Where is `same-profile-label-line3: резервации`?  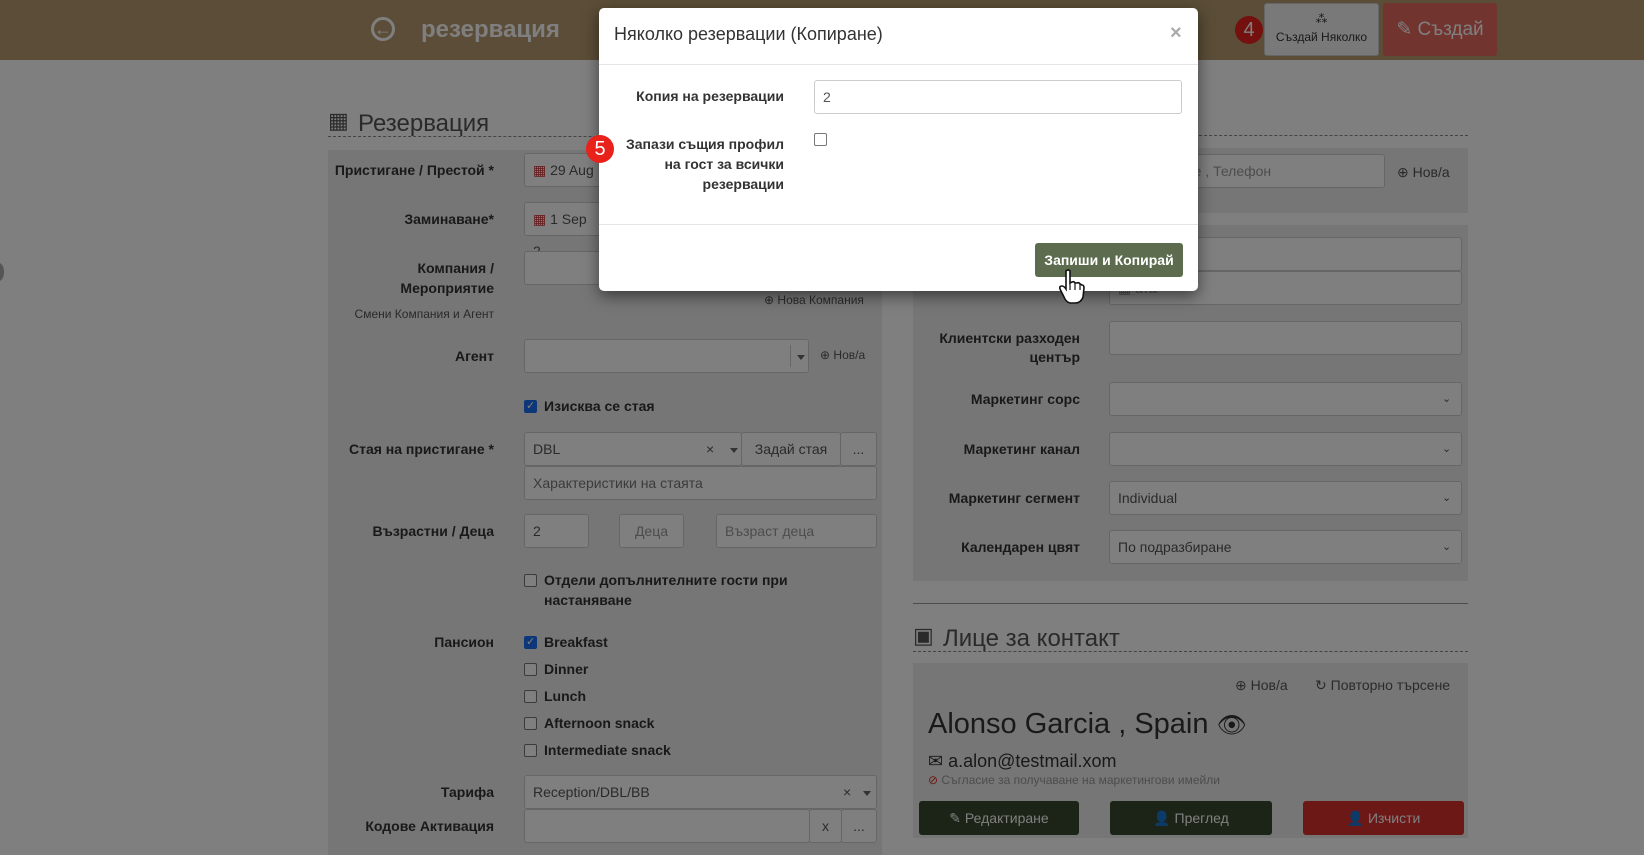 same-profile-label-line3: резервации is located at coordinates (743, 184).